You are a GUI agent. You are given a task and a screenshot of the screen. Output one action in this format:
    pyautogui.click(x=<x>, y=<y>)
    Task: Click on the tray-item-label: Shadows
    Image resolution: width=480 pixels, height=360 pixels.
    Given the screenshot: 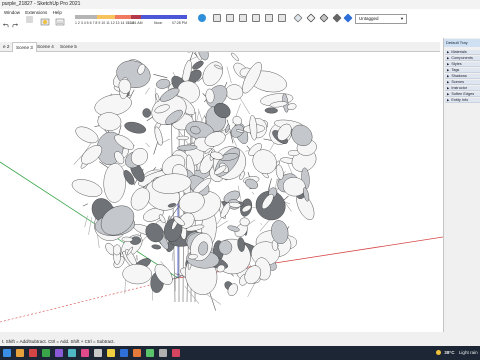 What is the action you would take?
    pyautogui.click(x=459, y=76)
    